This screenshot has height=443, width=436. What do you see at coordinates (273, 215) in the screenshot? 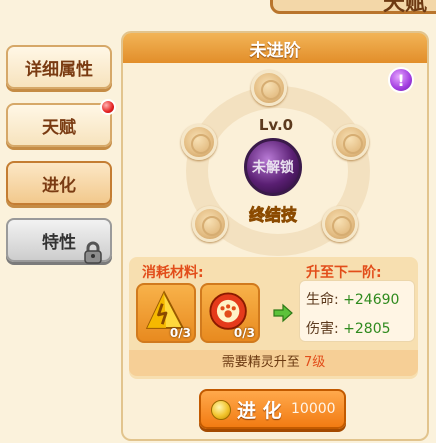
I see `skill-label: 终结技` at bounding box center [273, 215].